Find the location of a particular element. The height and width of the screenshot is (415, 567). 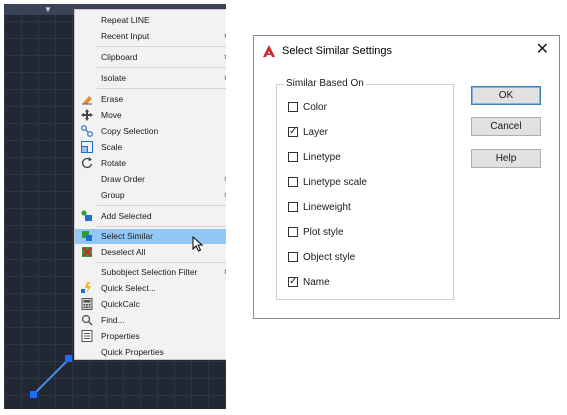

menu-item-copy-selection: Copy Selection is located at coordinates (150, 131).